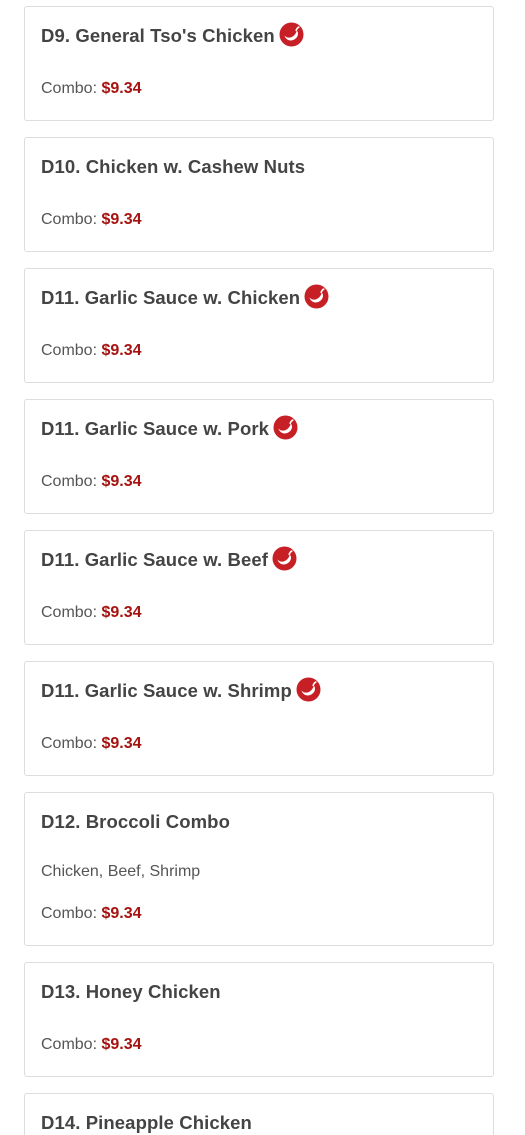 This screenshot has height=1135, width=525. I want to click on menu-item-description: Chicken, Beef, Shrimp, so click(121, 871).